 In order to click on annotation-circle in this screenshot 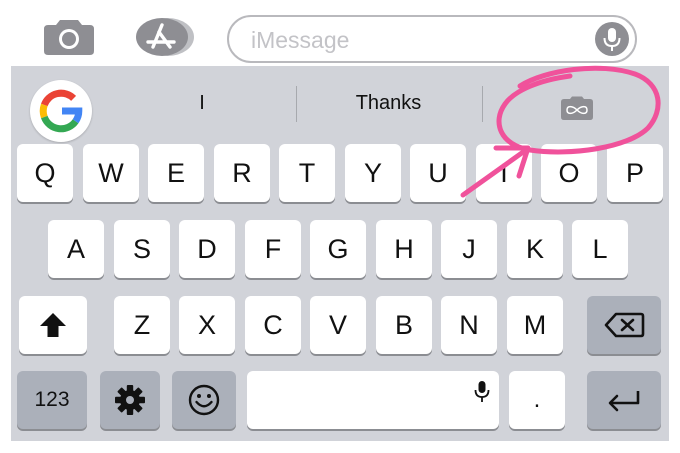, I will do `click(578, 110)`.